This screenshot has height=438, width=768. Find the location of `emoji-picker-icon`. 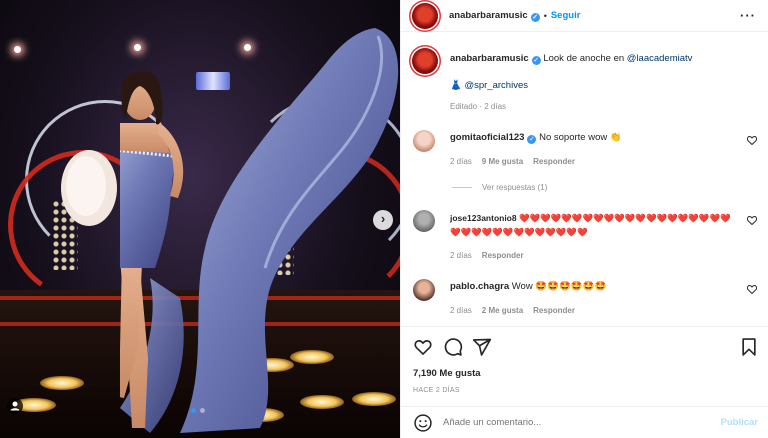

emoji-picker-icon is located at coordinates (423, 423).